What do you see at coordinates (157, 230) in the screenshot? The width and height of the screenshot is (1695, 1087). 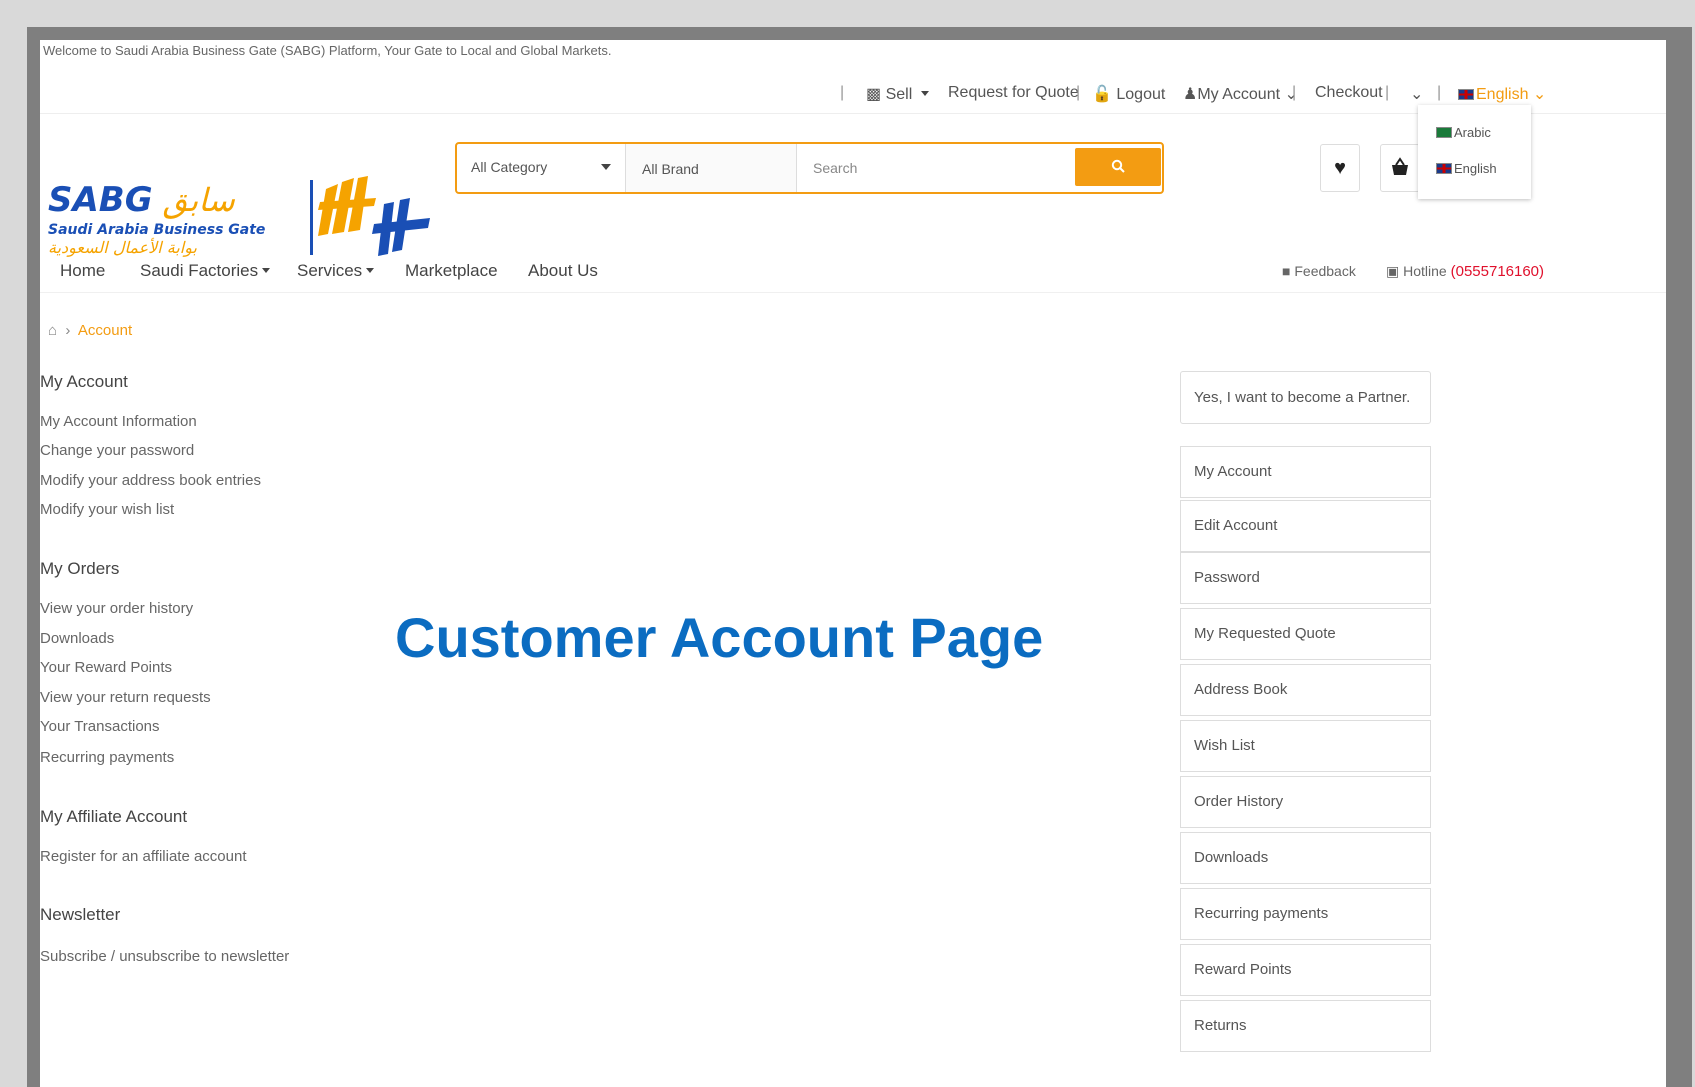 I see `logo-subtitle: Saudi Arabia Business Gate` at bounding box center [157, 230].